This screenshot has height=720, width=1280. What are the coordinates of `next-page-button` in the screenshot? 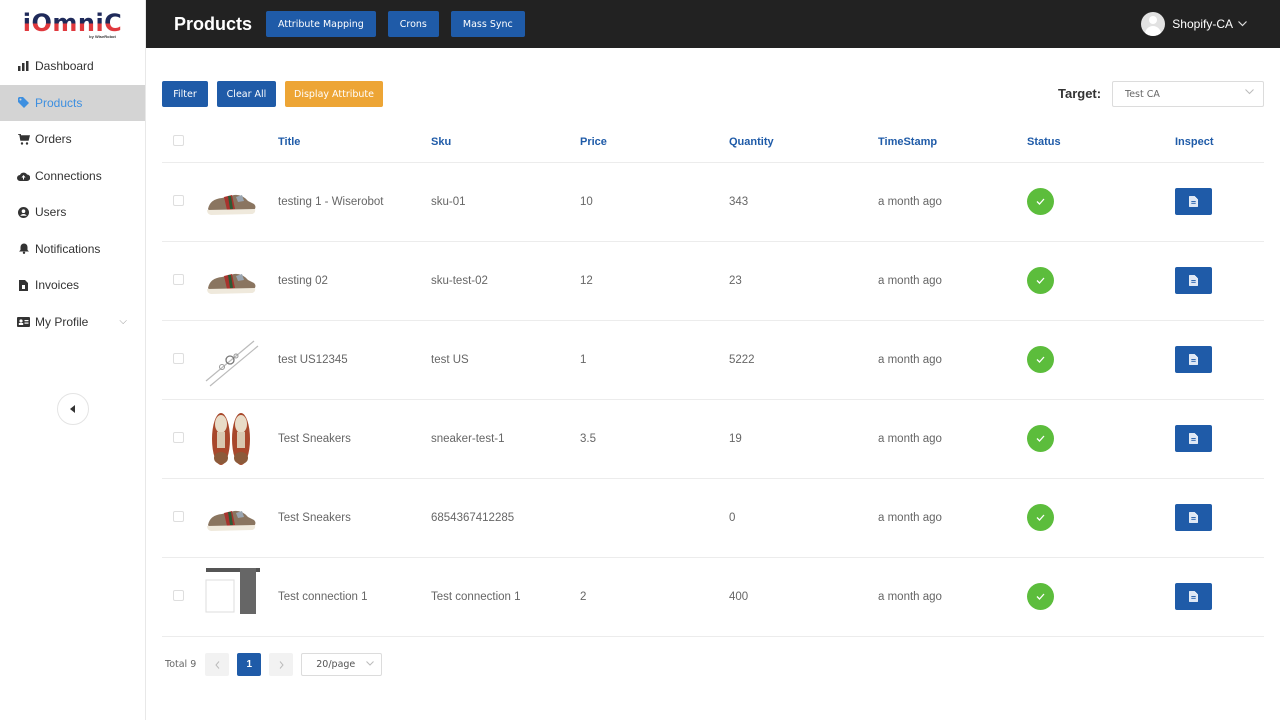 It's located at (281, 664).